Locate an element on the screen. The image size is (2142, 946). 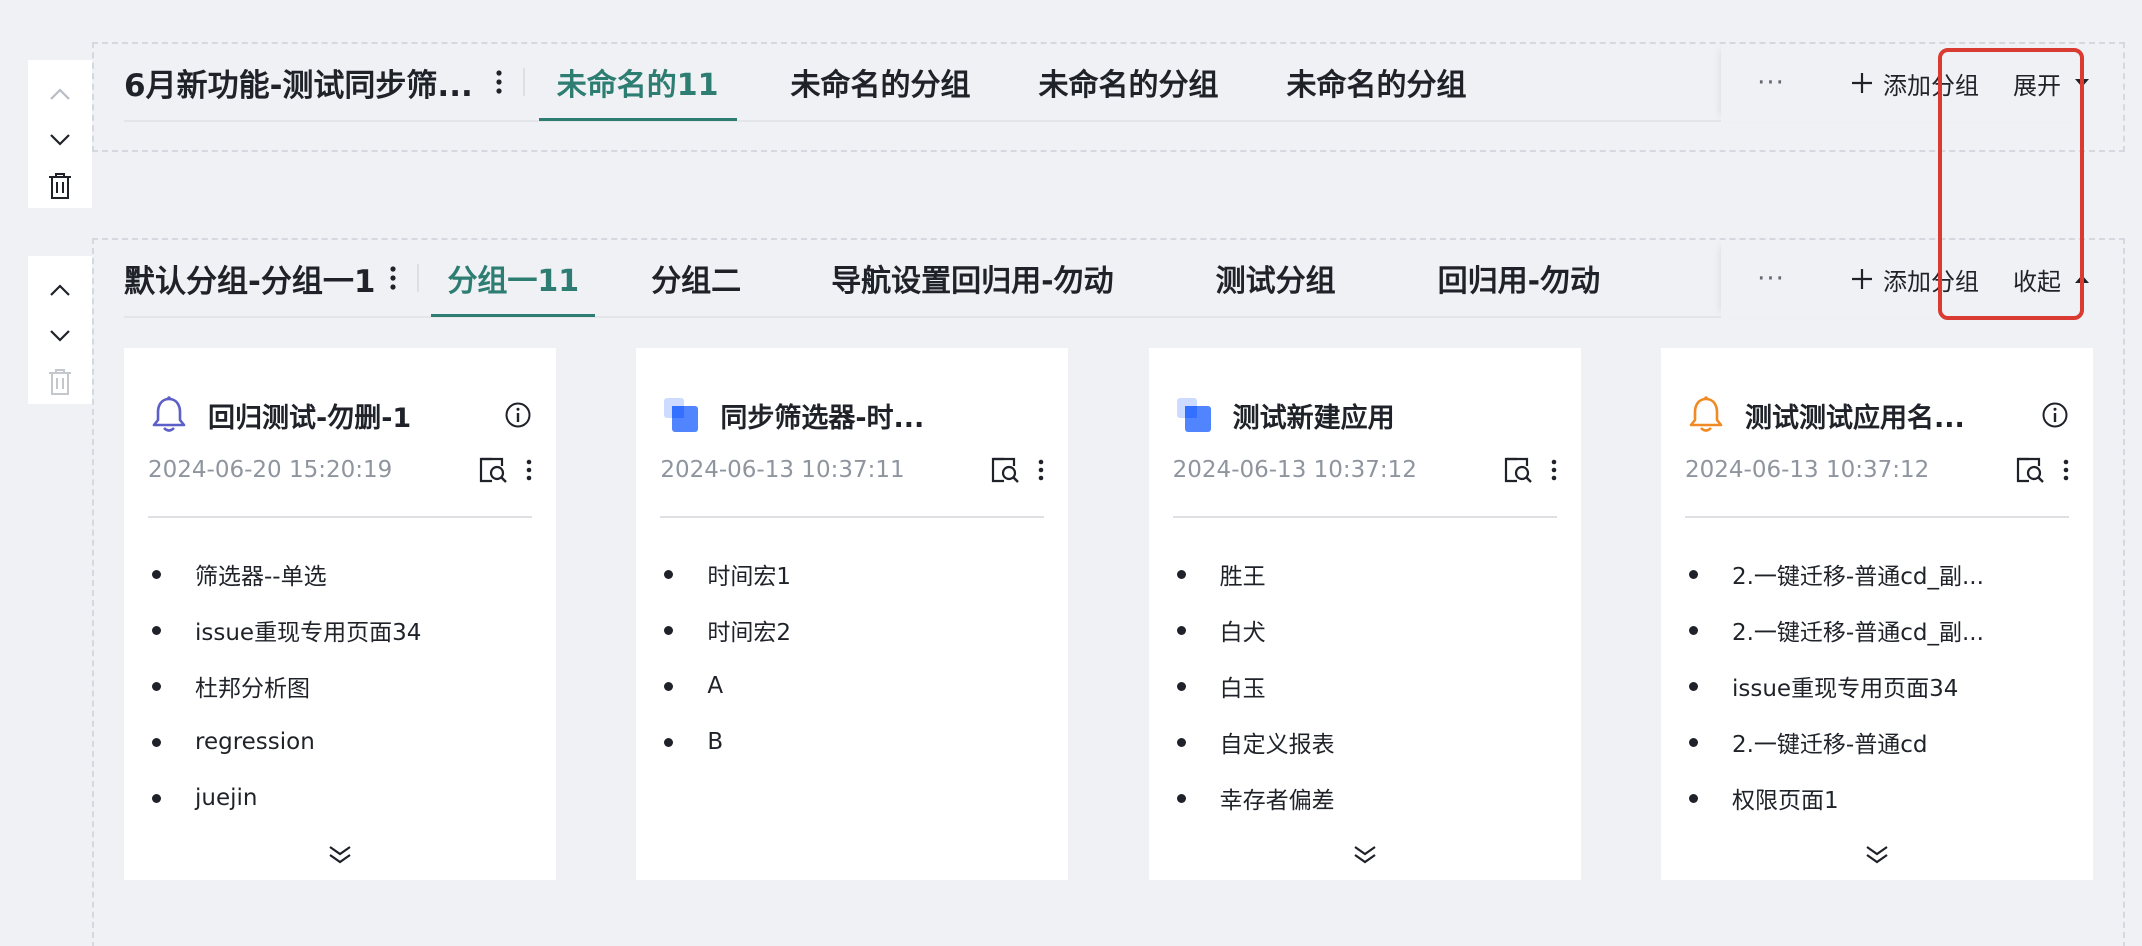
tab-tools: ··· 添加分组 收起 is located at coordinates (1907, 279).